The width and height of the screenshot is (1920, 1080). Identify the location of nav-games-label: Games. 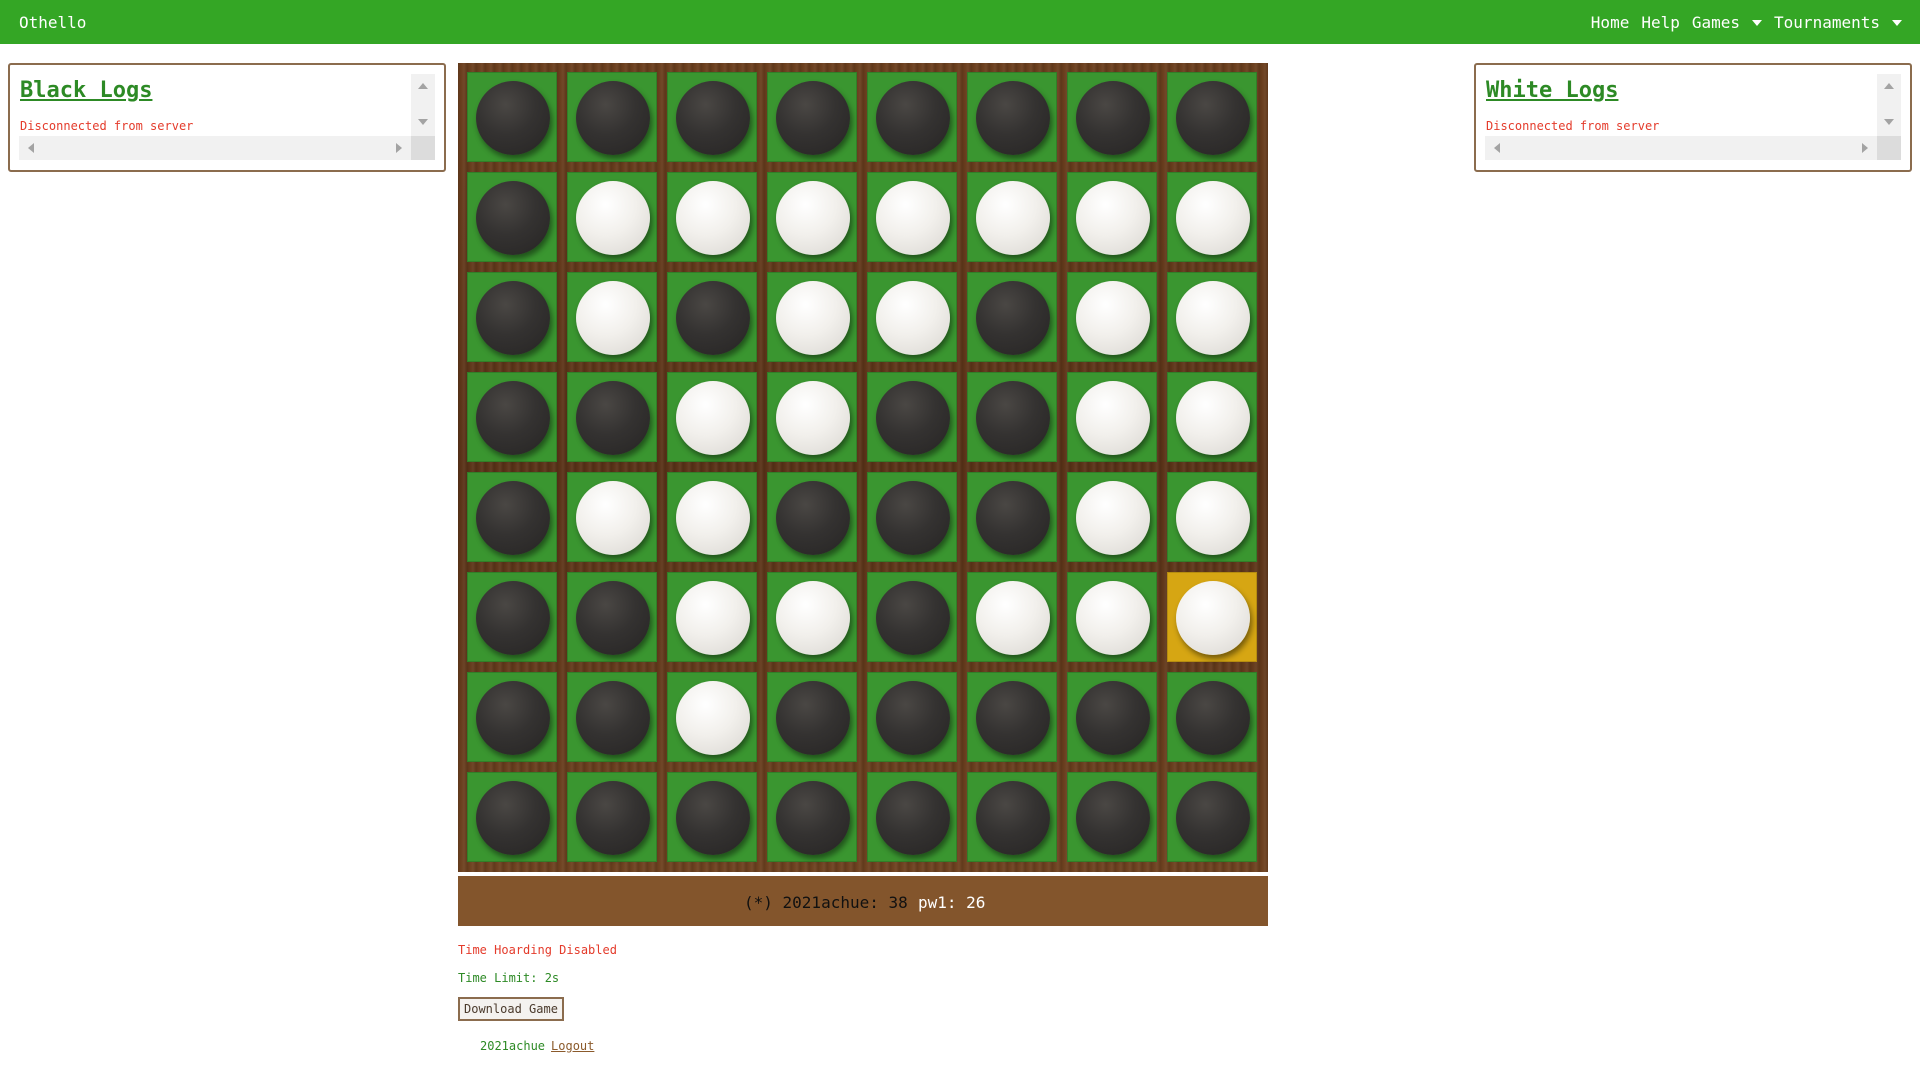
(1716, 22).